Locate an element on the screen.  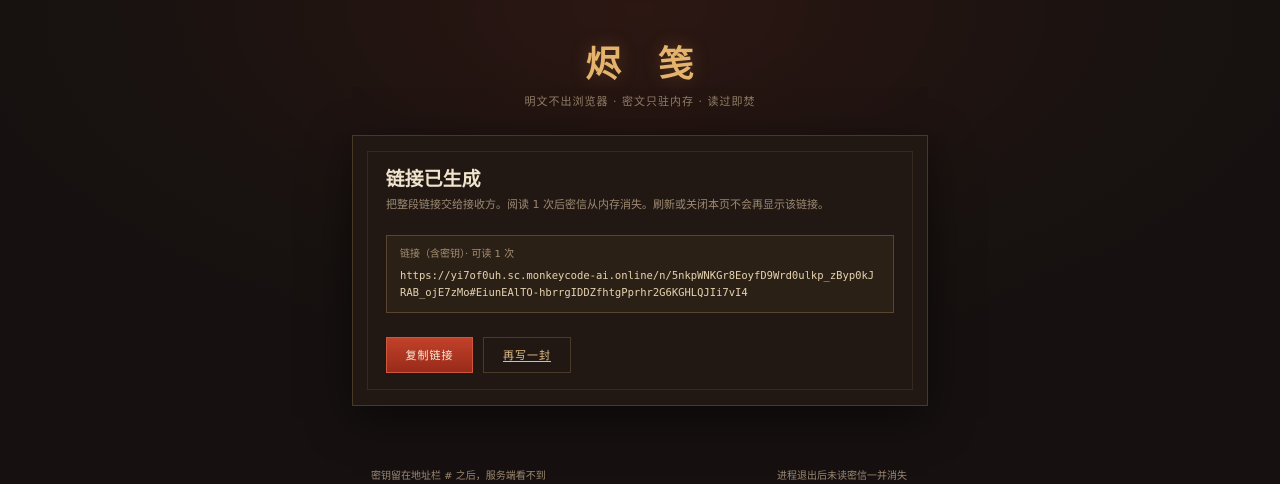
footer-note-right: 进程退出后未读密信一并消失 is located at coordinates (842, 476).